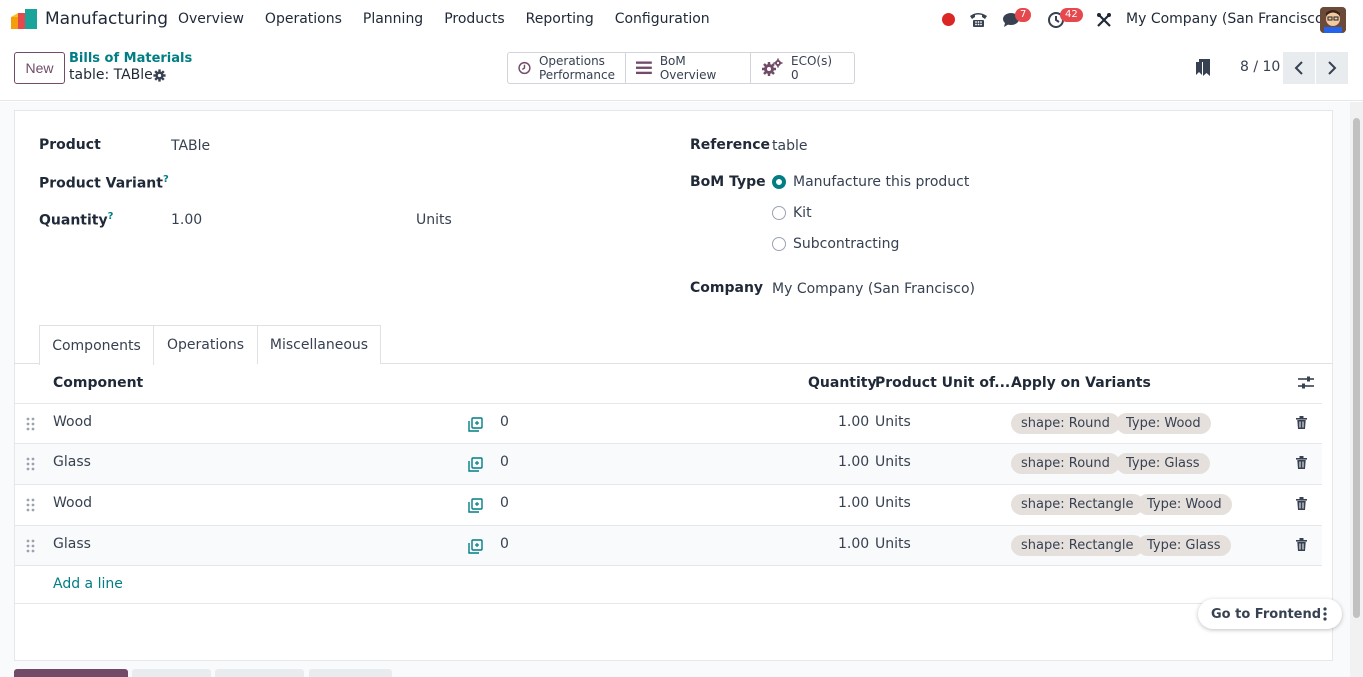 The width and height of the screenshot is (1363, 677). I want to click on chatter-send-message-button, so click(71, 673).